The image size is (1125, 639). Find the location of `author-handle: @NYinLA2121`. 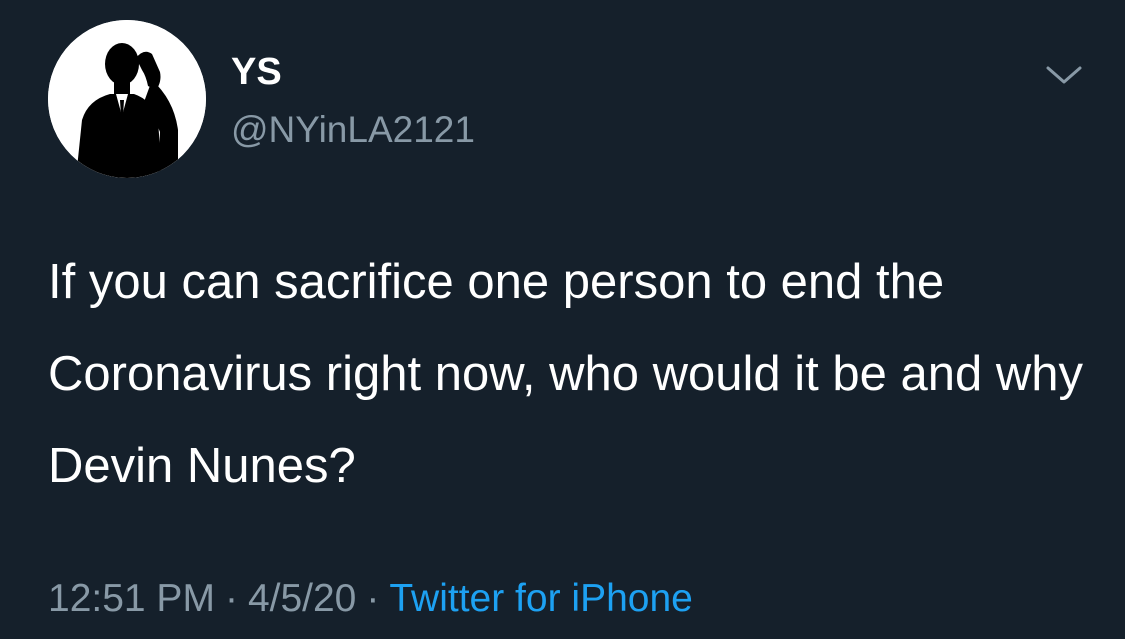

author-handle: @NYinLA2121 is located at coordinates (353, 130).